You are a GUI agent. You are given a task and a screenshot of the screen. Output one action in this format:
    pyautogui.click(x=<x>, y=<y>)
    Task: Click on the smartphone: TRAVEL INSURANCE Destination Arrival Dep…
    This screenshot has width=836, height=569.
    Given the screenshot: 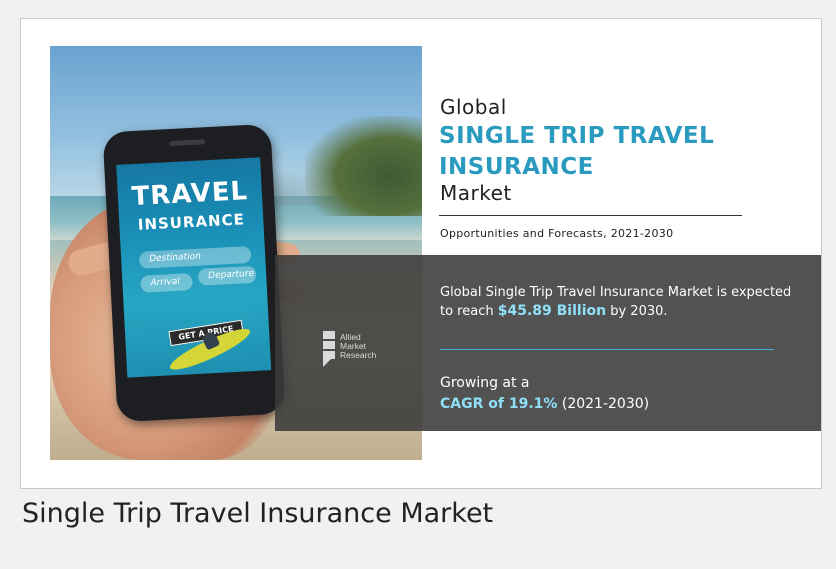 What is the action you would take?
    pyautogui.click(x=194, y=273)
    